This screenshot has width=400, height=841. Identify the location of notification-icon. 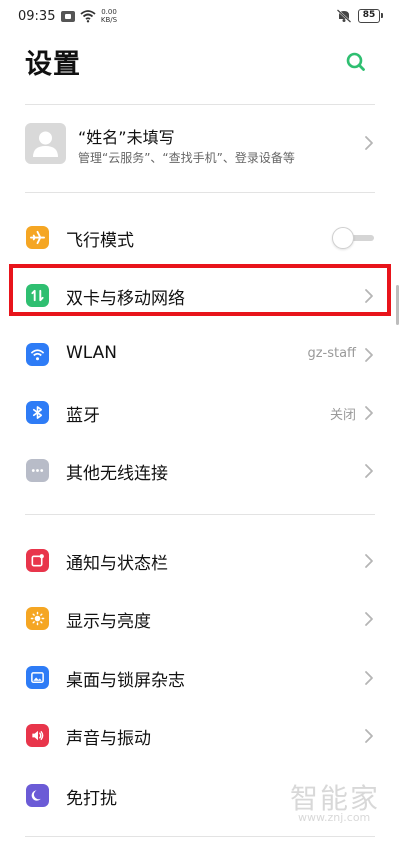
(37, 560).